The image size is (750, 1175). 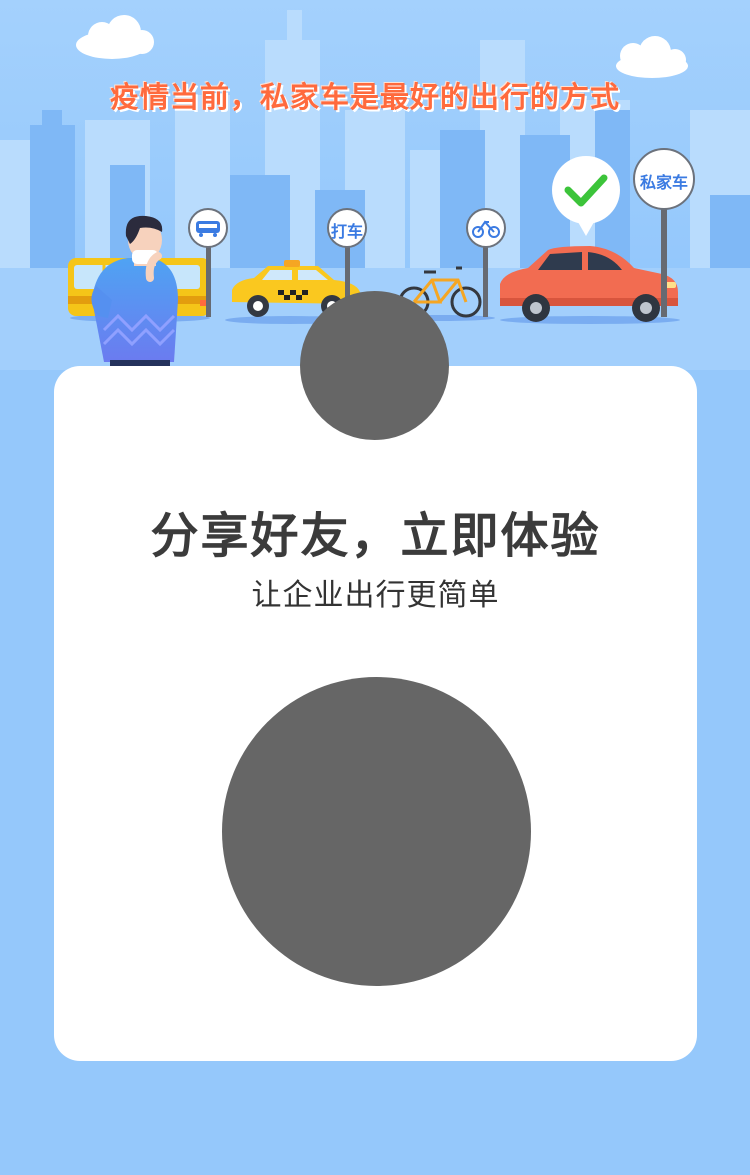 I want to click on private-car-sign-label: 私家车, so click(x=663, y=182).